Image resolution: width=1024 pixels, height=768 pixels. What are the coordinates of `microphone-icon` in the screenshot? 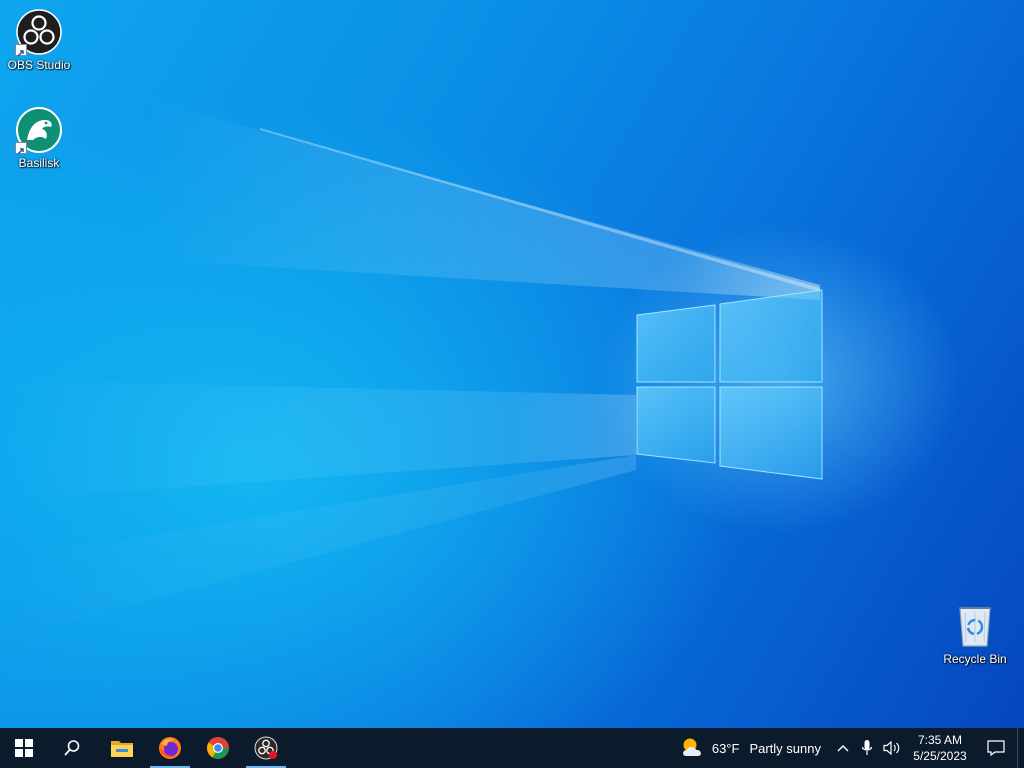 It's located at (867, 747).